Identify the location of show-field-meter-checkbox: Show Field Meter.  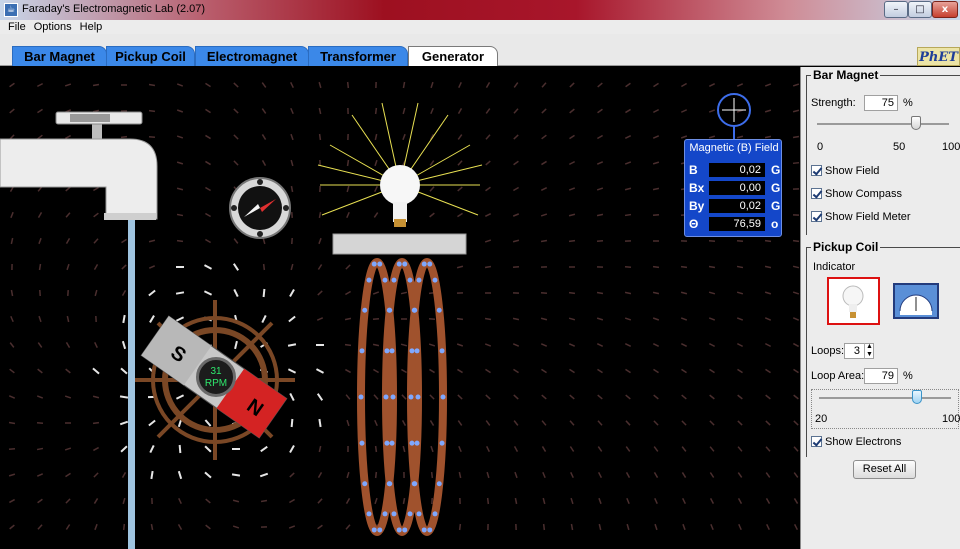
(861, 218).